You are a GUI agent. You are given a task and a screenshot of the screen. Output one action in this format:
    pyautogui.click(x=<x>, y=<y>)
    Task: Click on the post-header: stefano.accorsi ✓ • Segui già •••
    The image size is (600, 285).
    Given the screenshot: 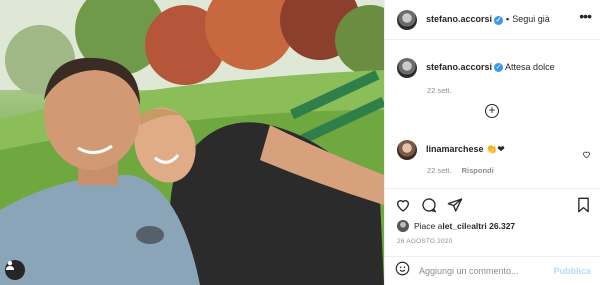 What is the action you would take?
    pyautogui.click(x=492, y=20)
    